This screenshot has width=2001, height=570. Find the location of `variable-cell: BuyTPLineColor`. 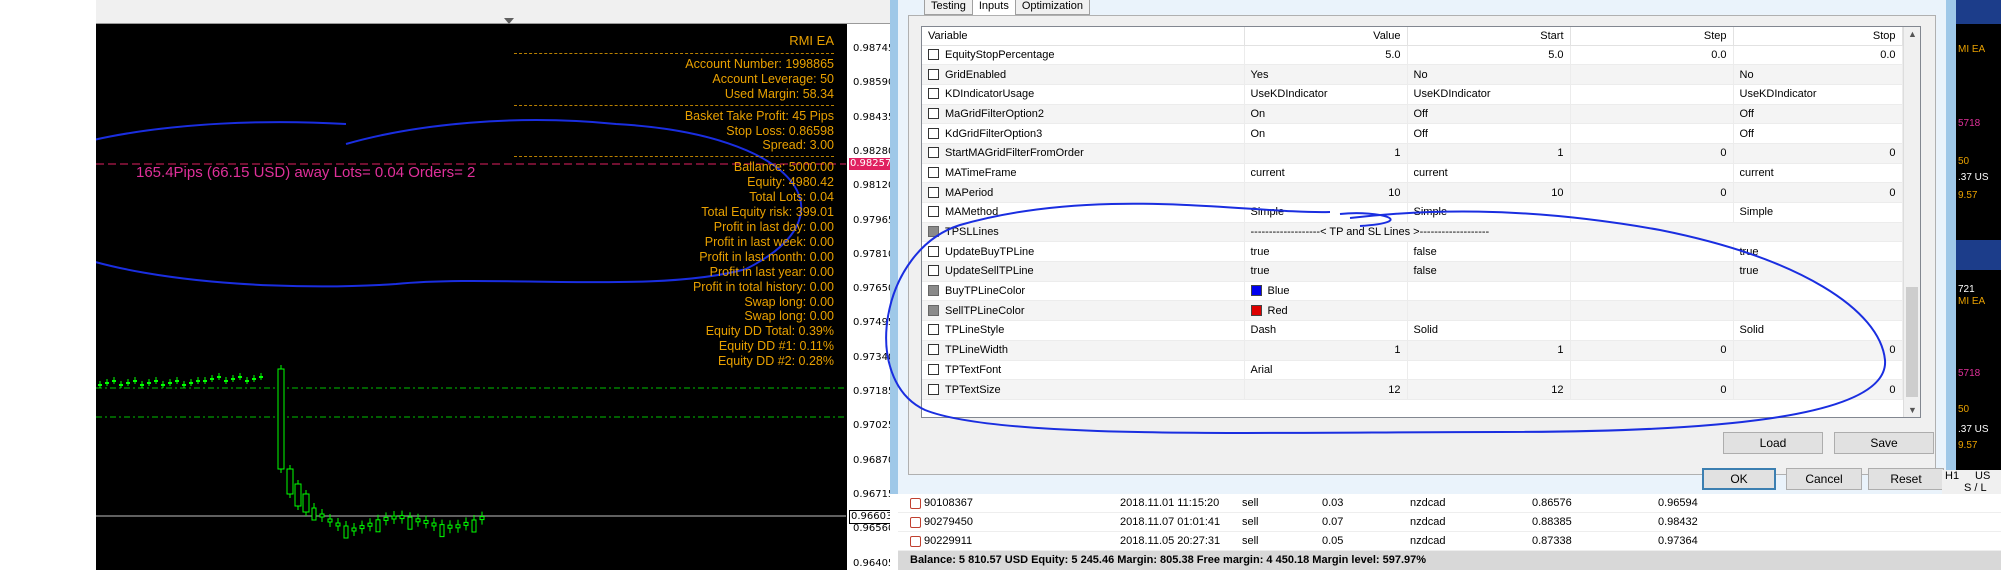

variable-cell: BuyTPLineColor is located at coordinates (1083, 291).